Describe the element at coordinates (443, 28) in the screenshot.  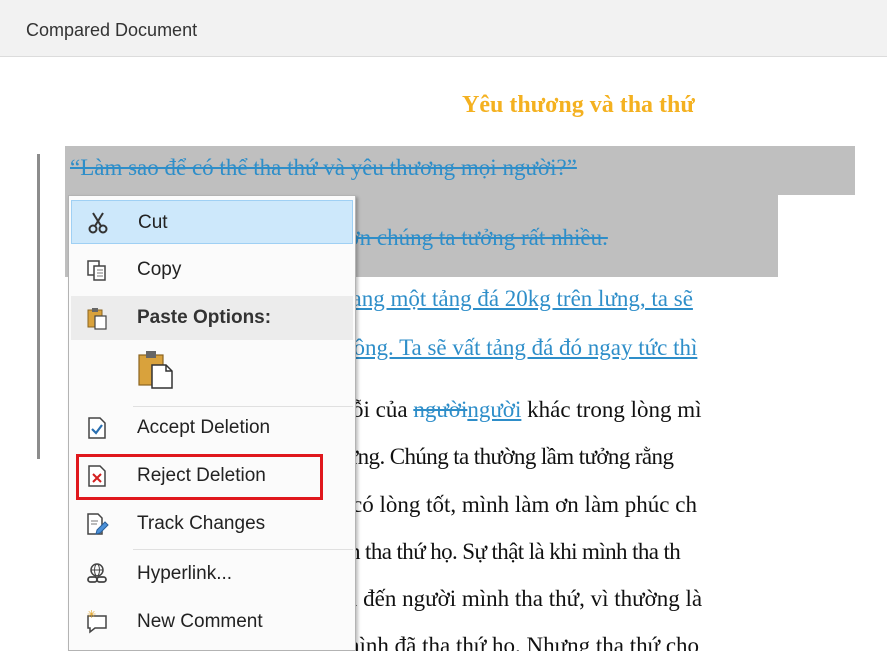
I see `window-title-bar: Compared Document` at that location.